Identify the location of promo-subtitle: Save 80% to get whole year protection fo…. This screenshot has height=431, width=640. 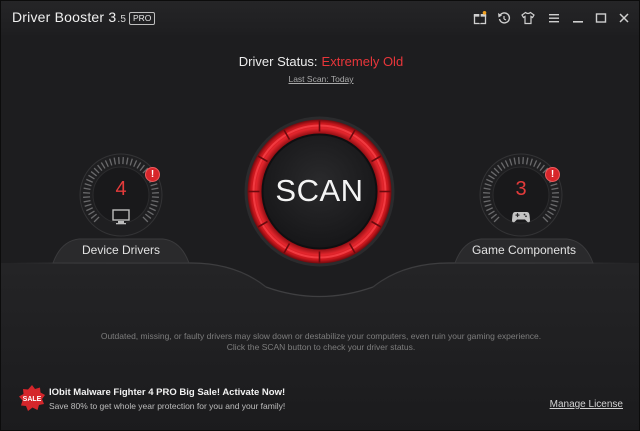
(167, 406).